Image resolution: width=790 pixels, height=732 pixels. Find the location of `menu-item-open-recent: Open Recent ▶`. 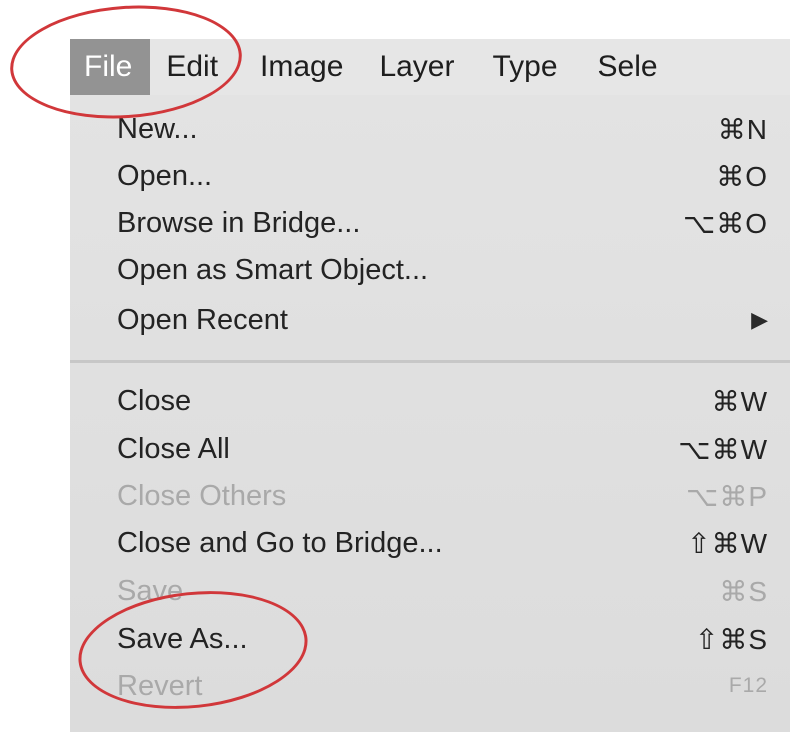

menu-item-open-recent: Open Recent ▶ is located at coordinates (442, 320).